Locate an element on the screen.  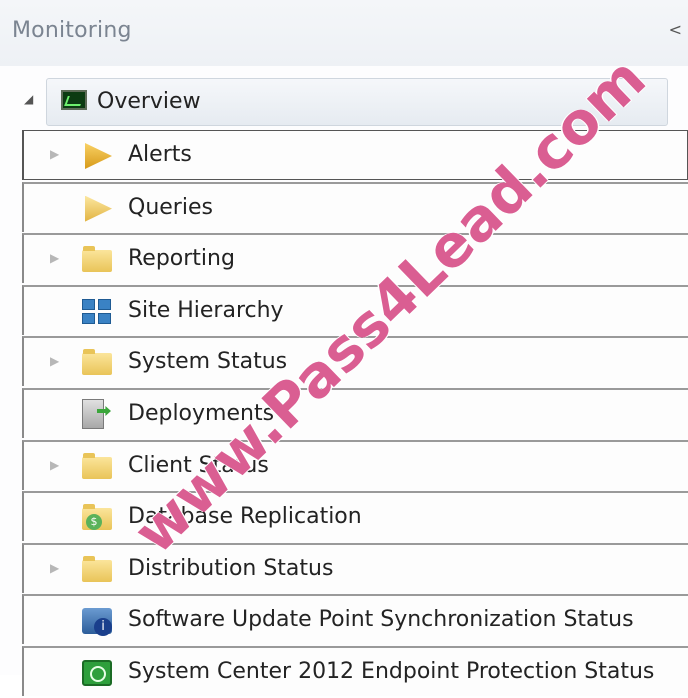
collapse-arrow-icon: ◢ is located at coordinates (28, 99).